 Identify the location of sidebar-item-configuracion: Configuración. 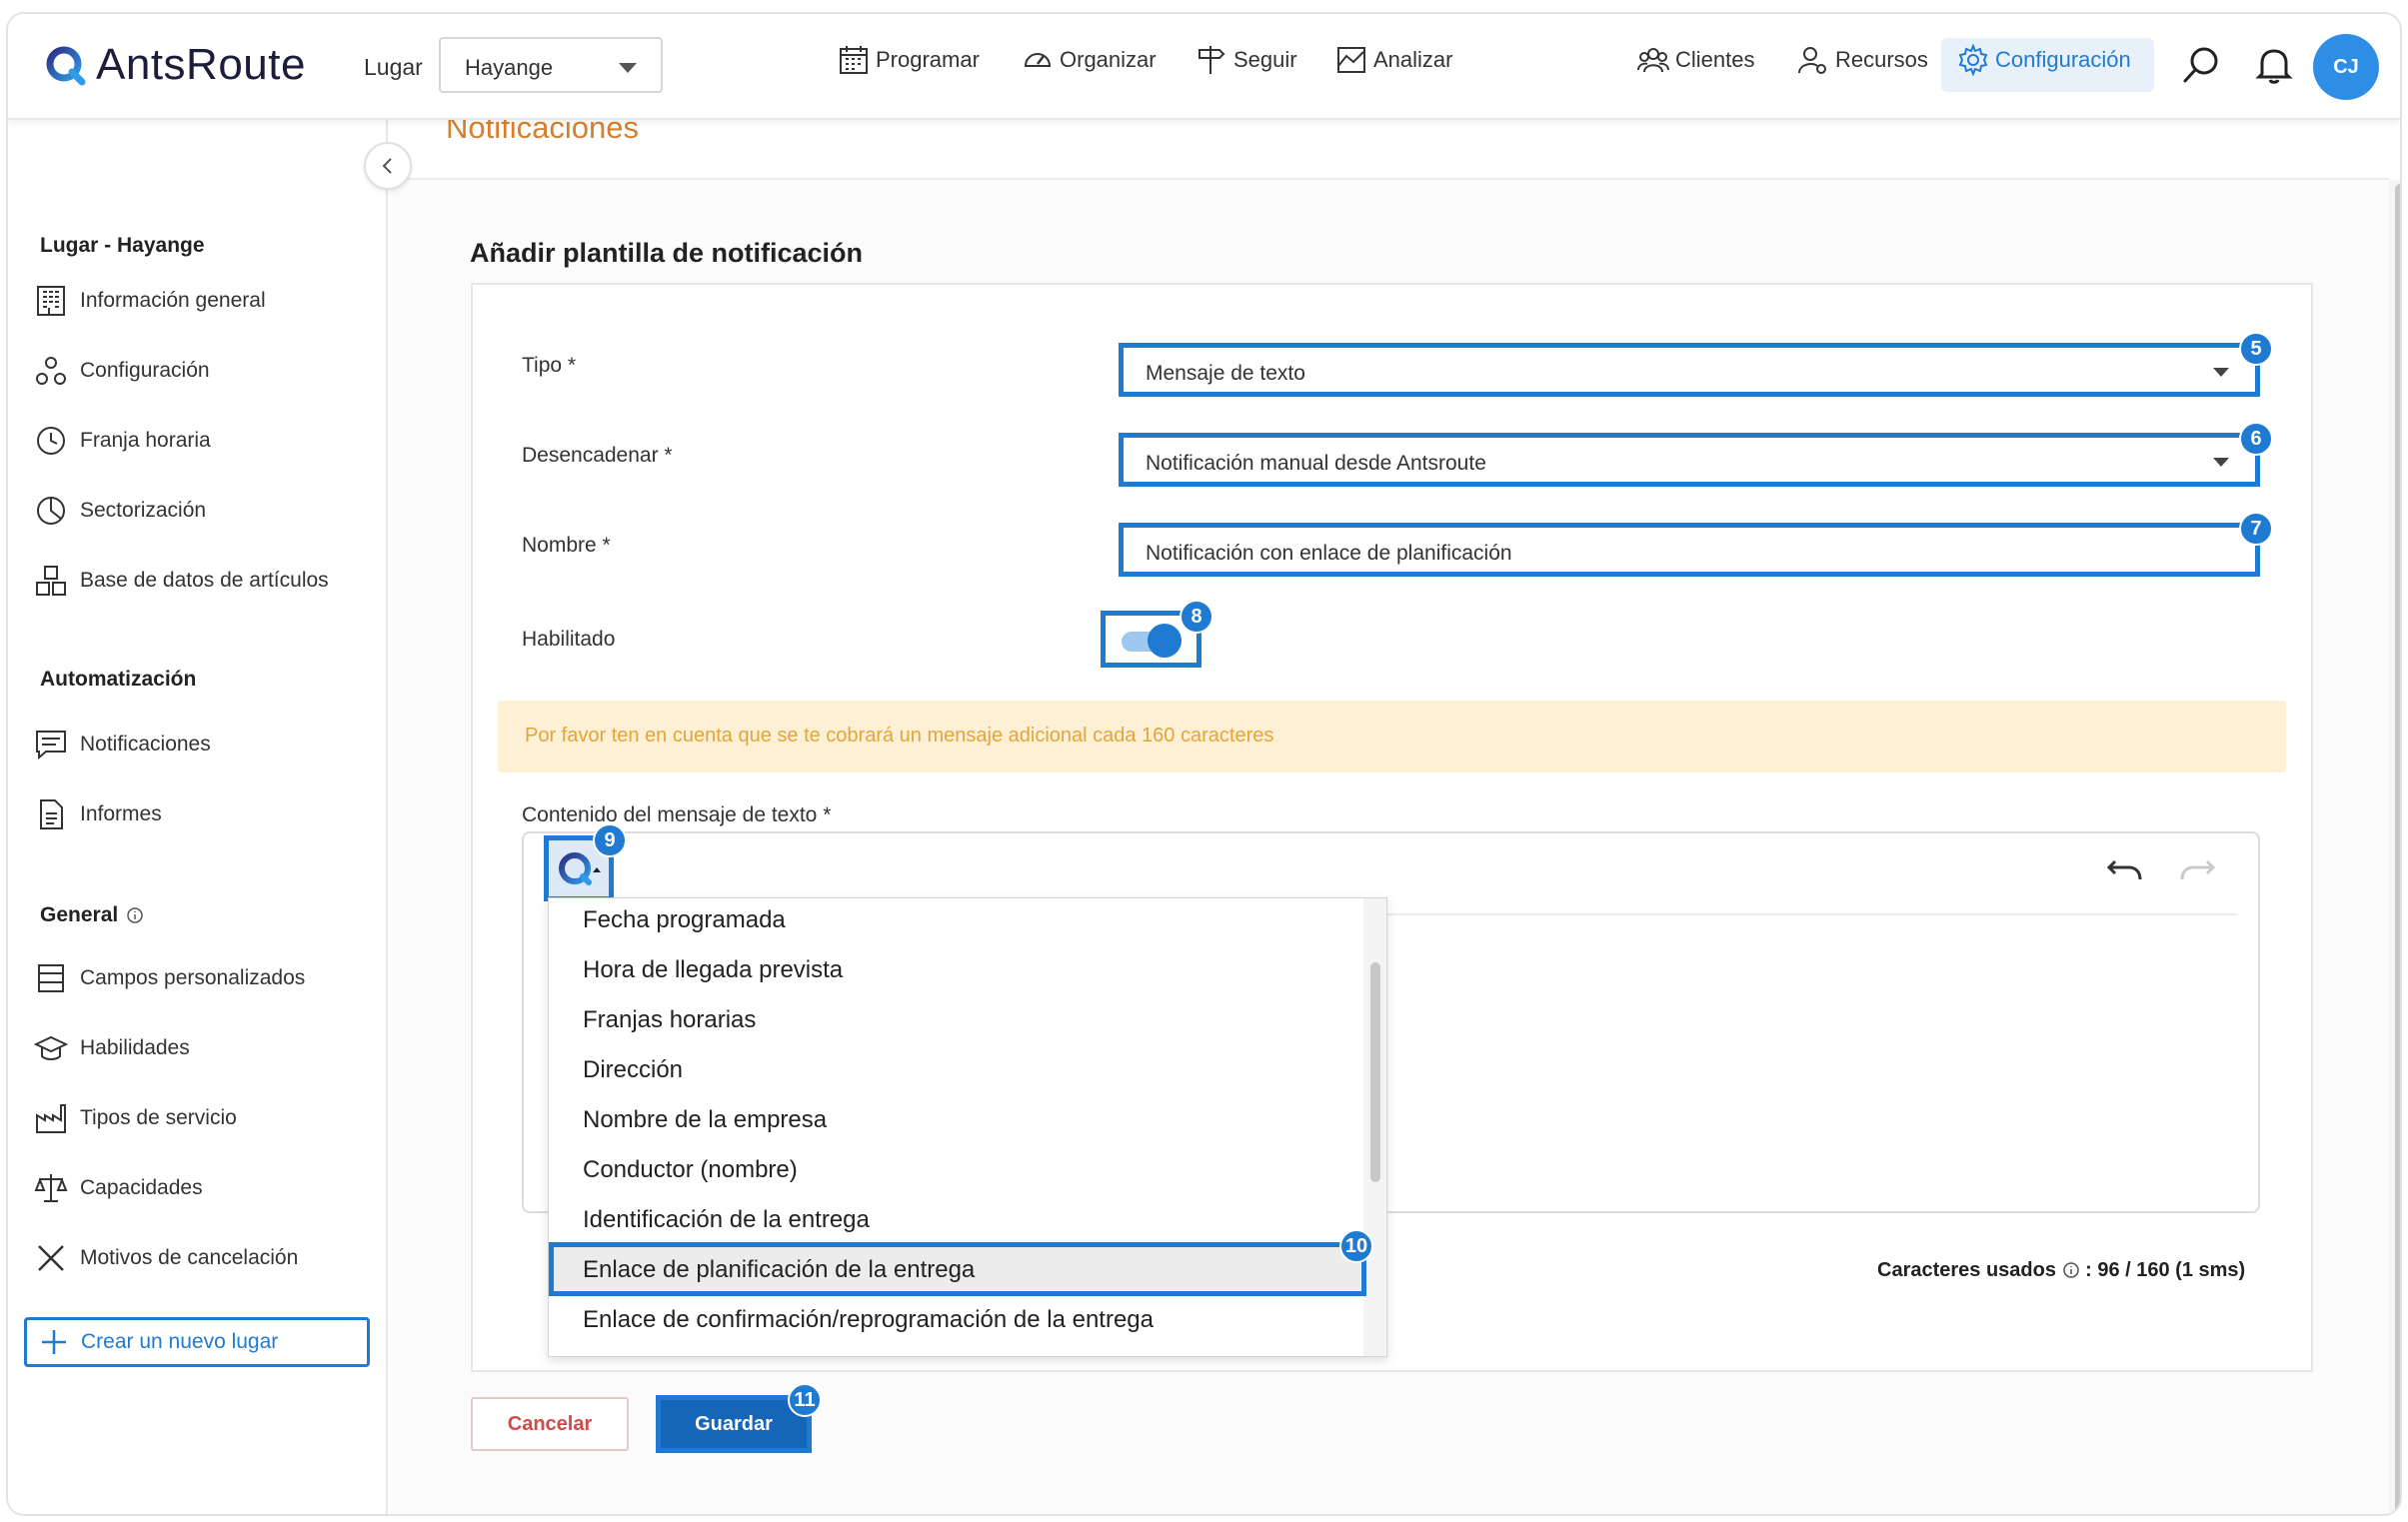
(122, 371).